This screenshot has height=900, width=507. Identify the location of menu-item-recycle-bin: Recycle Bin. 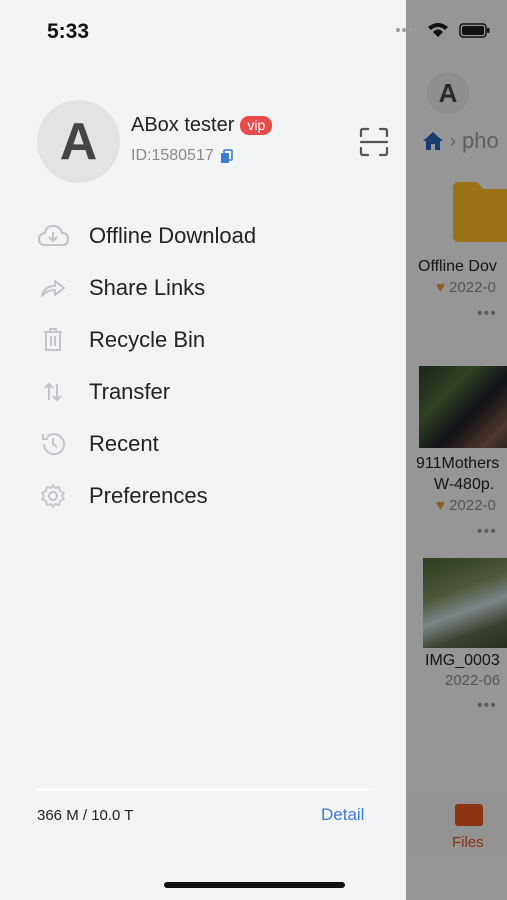
(207, 340).